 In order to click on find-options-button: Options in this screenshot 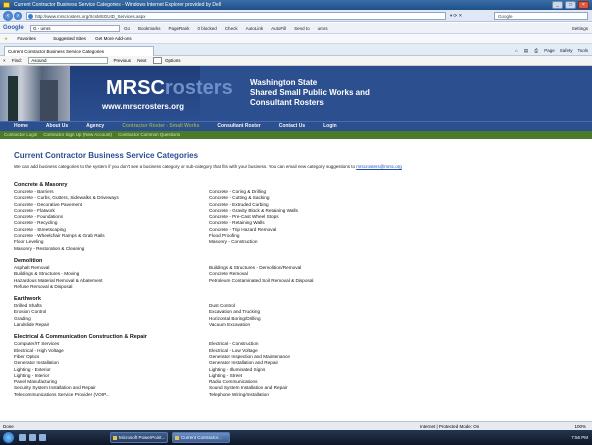, I will do `click(173, 60)`.